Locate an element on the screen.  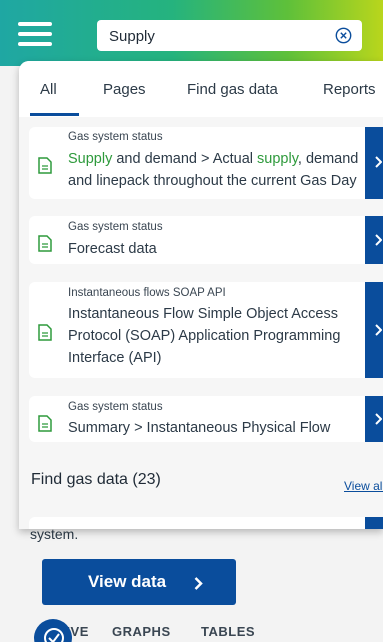
results-tabs: All Pages Find gas data Reports is located at coordinates (201, 89).